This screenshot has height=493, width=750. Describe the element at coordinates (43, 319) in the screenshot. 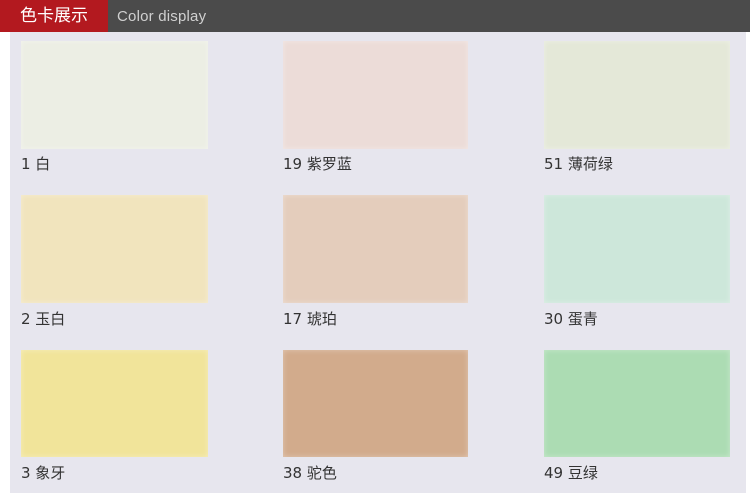

I see `swatch-label-2: 2 玉白` at that location.